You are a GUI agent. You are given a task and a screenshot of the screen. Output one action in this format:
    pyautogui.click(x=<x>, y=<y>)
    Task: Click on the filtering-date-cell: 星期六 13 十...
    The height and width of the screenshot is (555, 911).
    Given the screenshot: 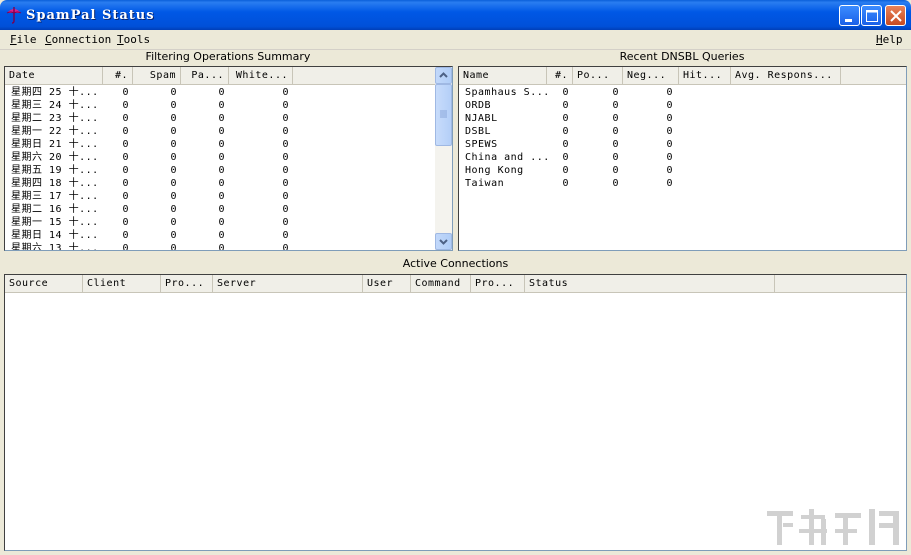 What is the action you would take?
    pyautogui.click(x=55, y=247)
    